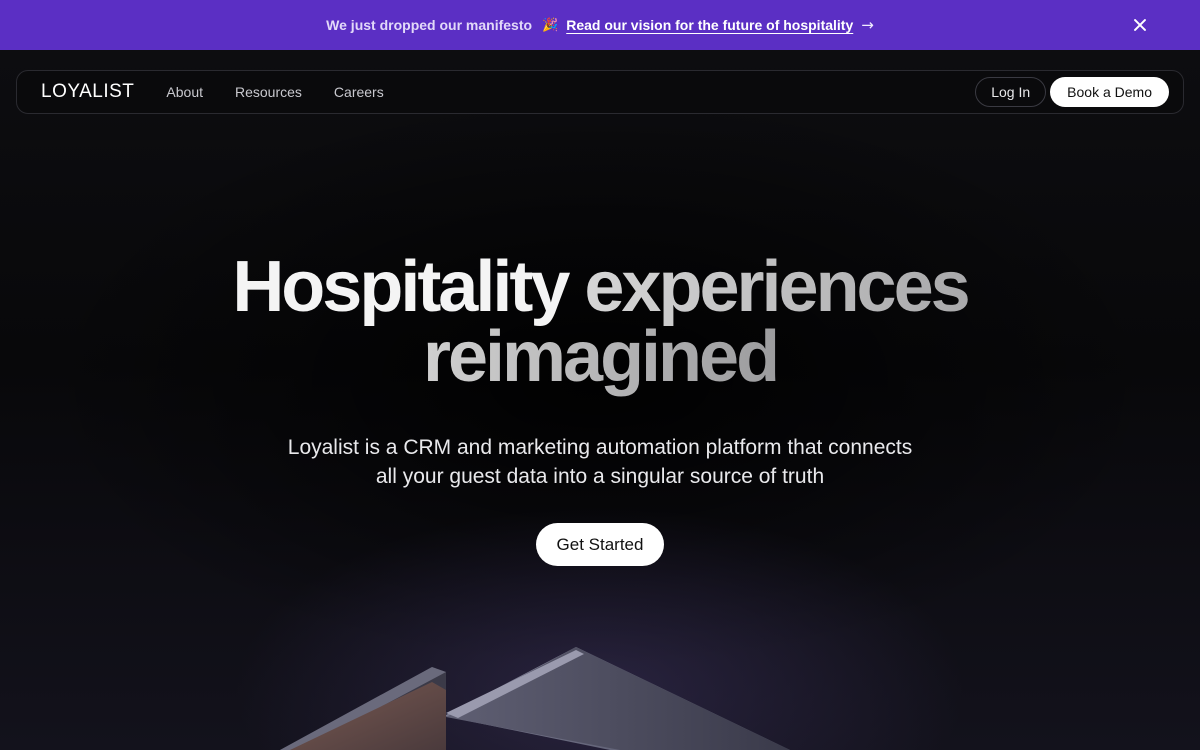 This screenshot has height=750, width=1200. Describe the element at coordinates (1140, 25) in the screenshot. I see `close-icon` at that location.